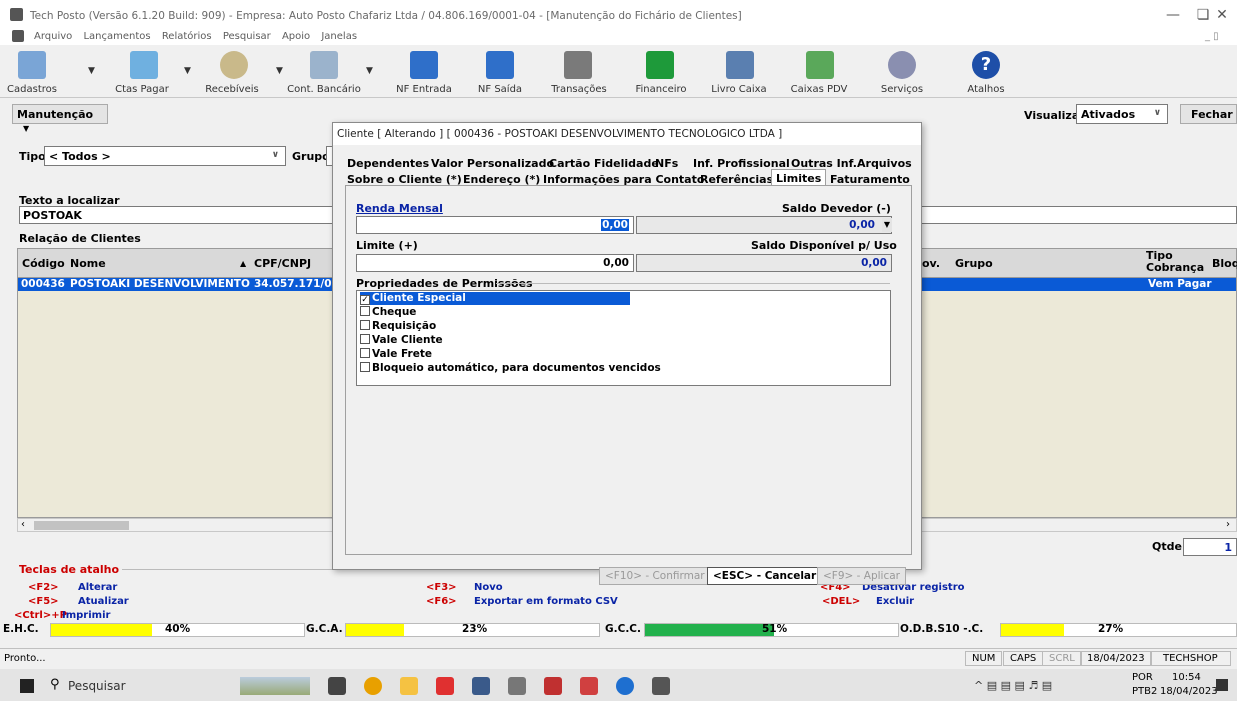 The width and height of the screenshot is (1237, 701). I want to click on scroll-thumb, so click(81, 525).